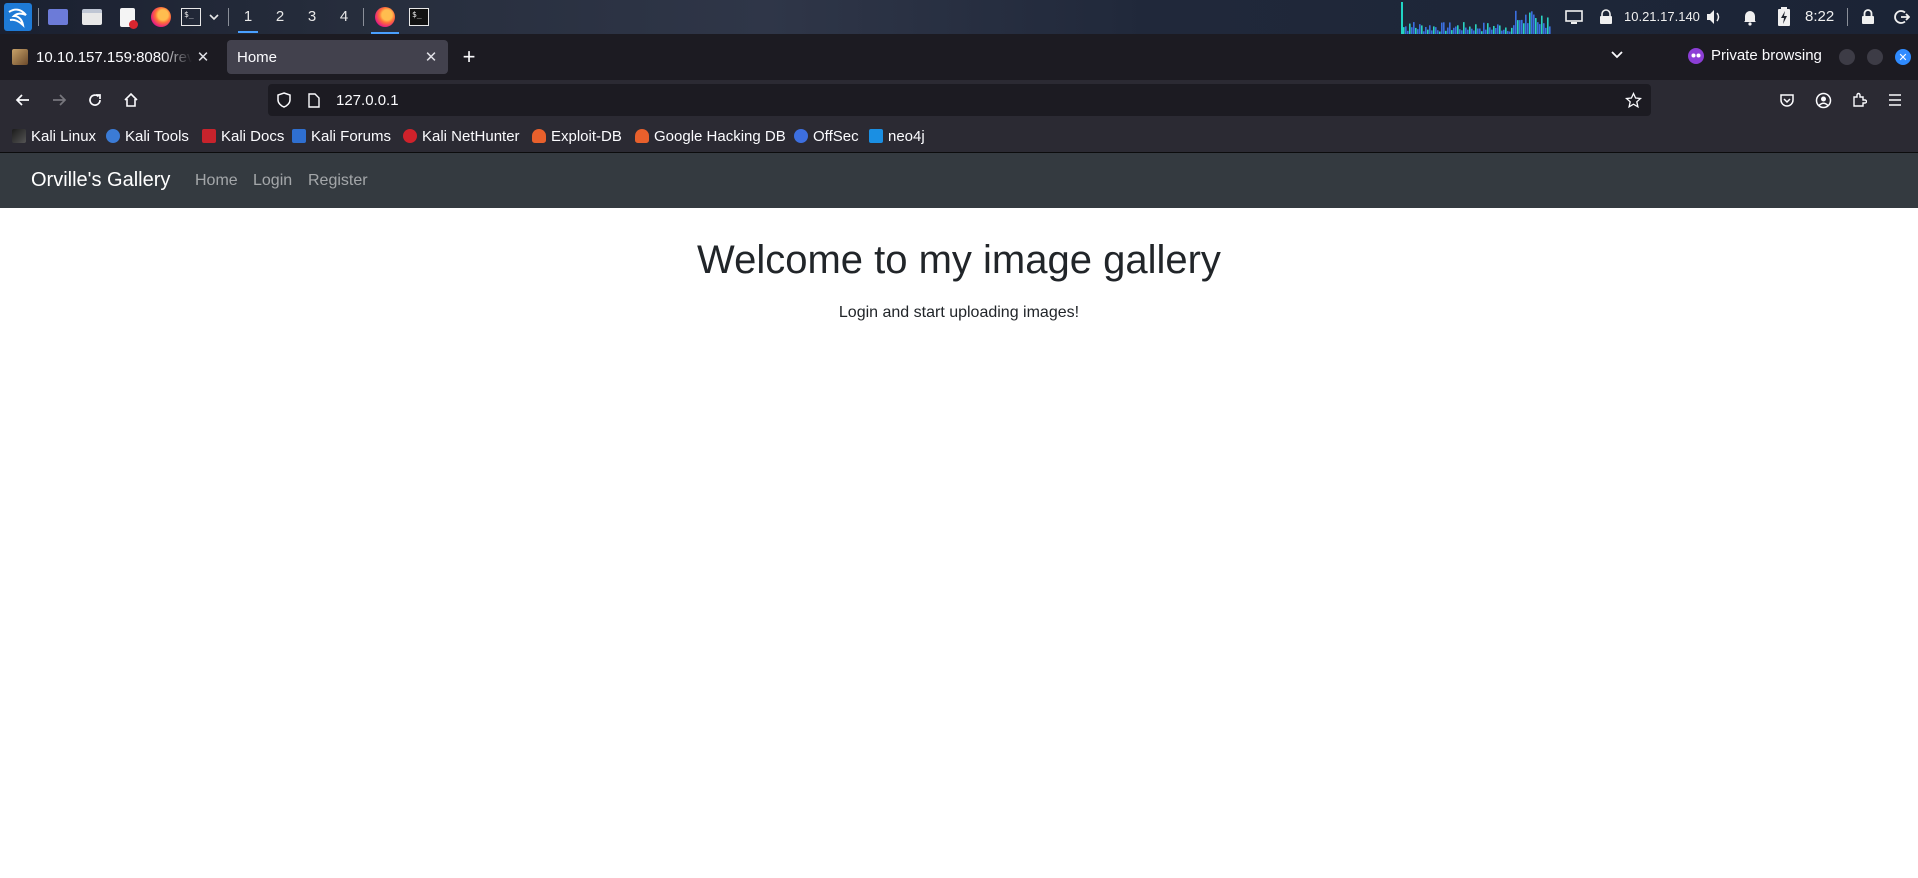 This screenshot has width=1918, height=878. What do you see at coordinates (1823, 100) in the screenshot?
I see `account-button` at bounding box center [1823, 100].